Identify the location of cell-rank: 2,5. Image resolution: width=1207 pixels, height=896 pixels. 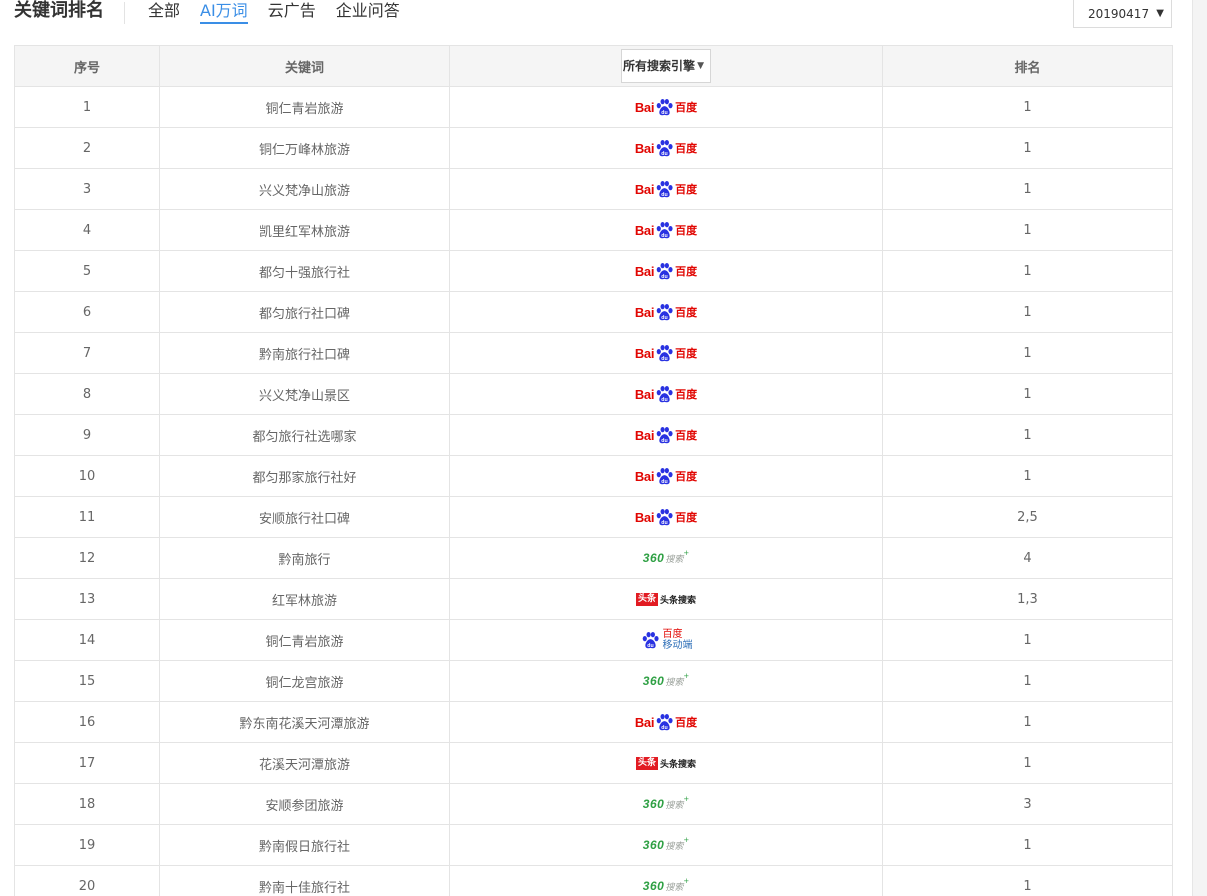
(1027, 517).